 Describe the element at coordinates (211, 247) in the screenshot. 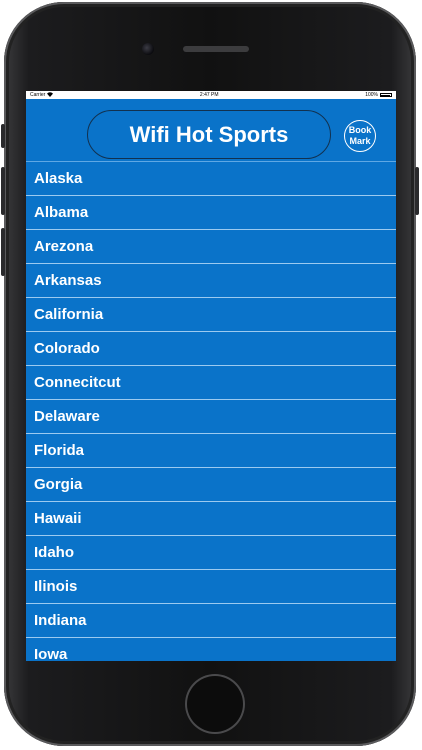

I see `state-row-arezona: Arezona` at that location.